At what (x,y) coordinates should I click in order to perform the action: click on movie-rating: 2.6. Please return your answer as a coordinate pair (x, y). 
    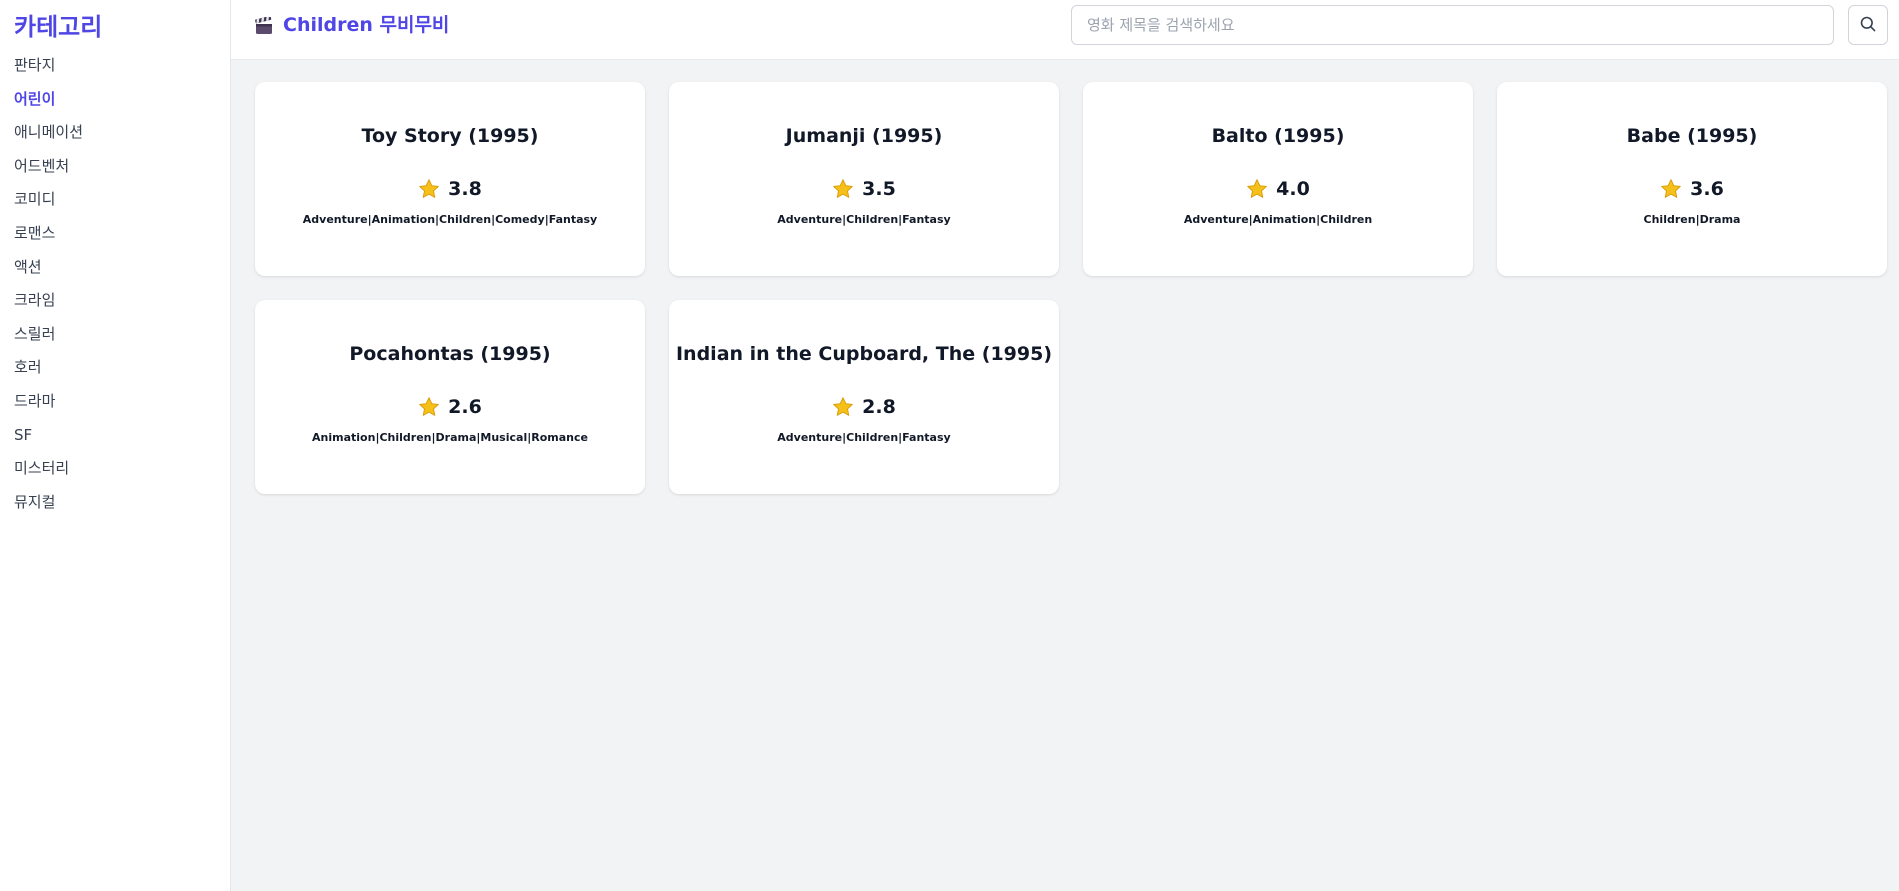
    Looking at the image, I should click on (465, 407).